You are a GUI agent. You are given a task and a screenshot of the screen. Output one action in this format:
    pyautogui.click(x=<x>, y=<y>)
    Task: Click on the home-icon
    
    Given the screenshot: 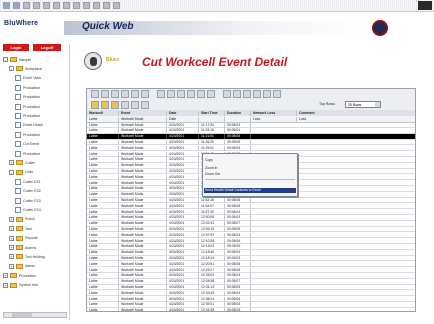 What is the action you would take?
    pyautogui.click(x=46, y=5)
    